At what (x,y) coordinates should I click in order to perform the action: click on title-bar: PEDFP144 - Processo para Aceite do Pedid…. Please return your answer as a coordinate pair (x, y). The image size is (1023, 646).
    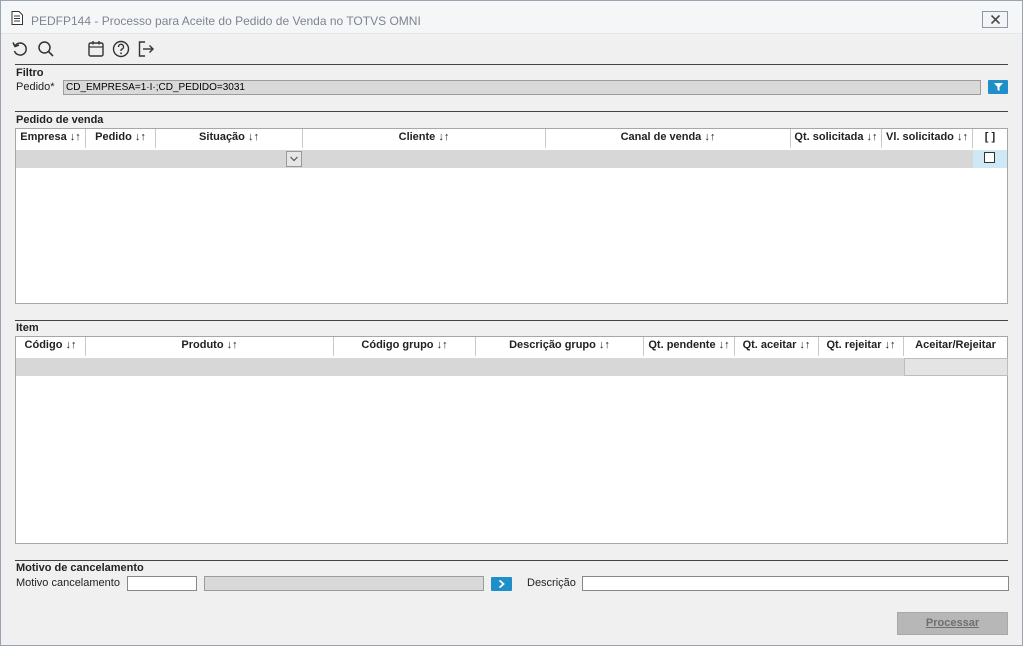
    Looking at the image, I should click on (511, 17).